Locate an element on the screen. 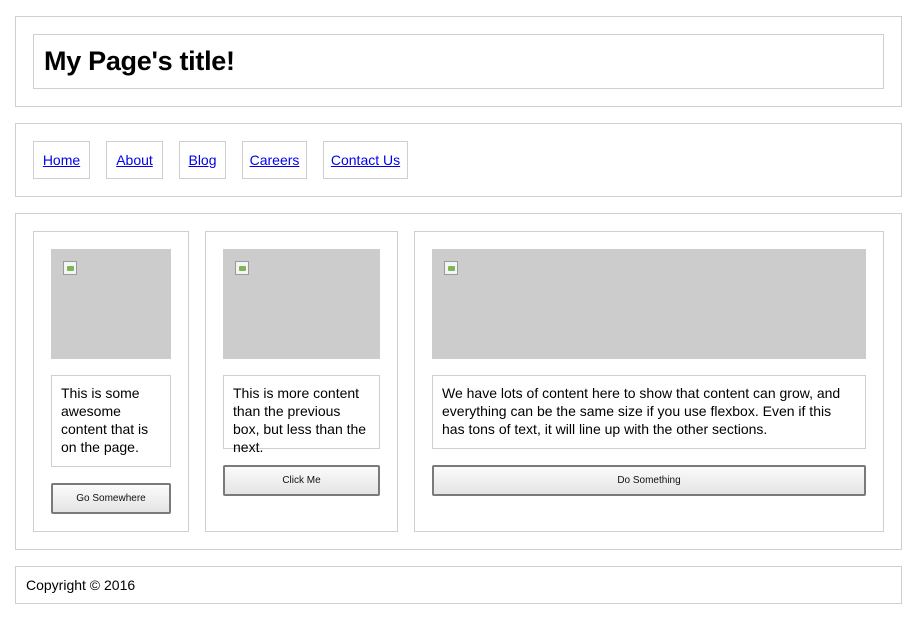 Image resolution: width=916 pixels, height=619 pixels. nav-link-careers: Careers is located at coordinates (275, 160).